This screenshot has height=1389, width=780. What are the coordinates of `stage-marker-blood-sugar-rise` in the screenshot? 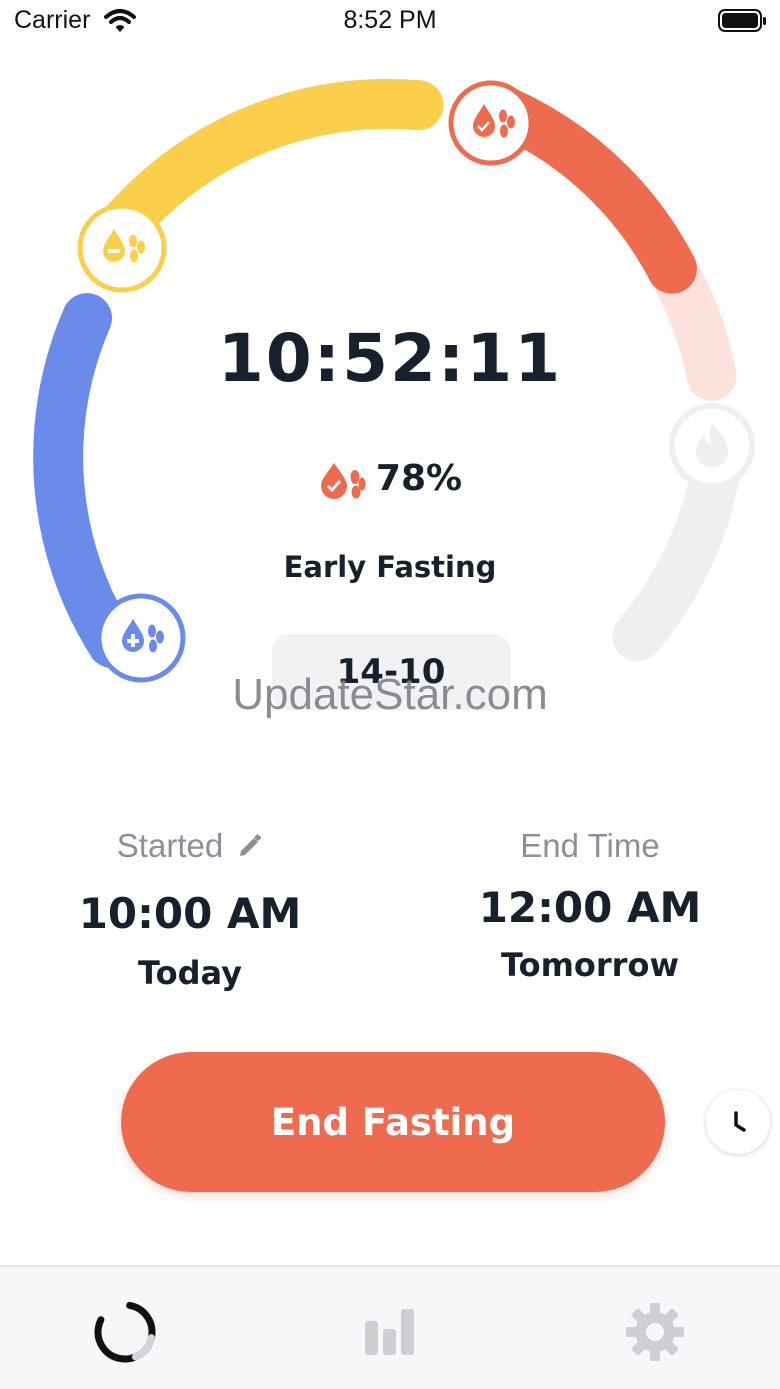 It's located at (141, 638).